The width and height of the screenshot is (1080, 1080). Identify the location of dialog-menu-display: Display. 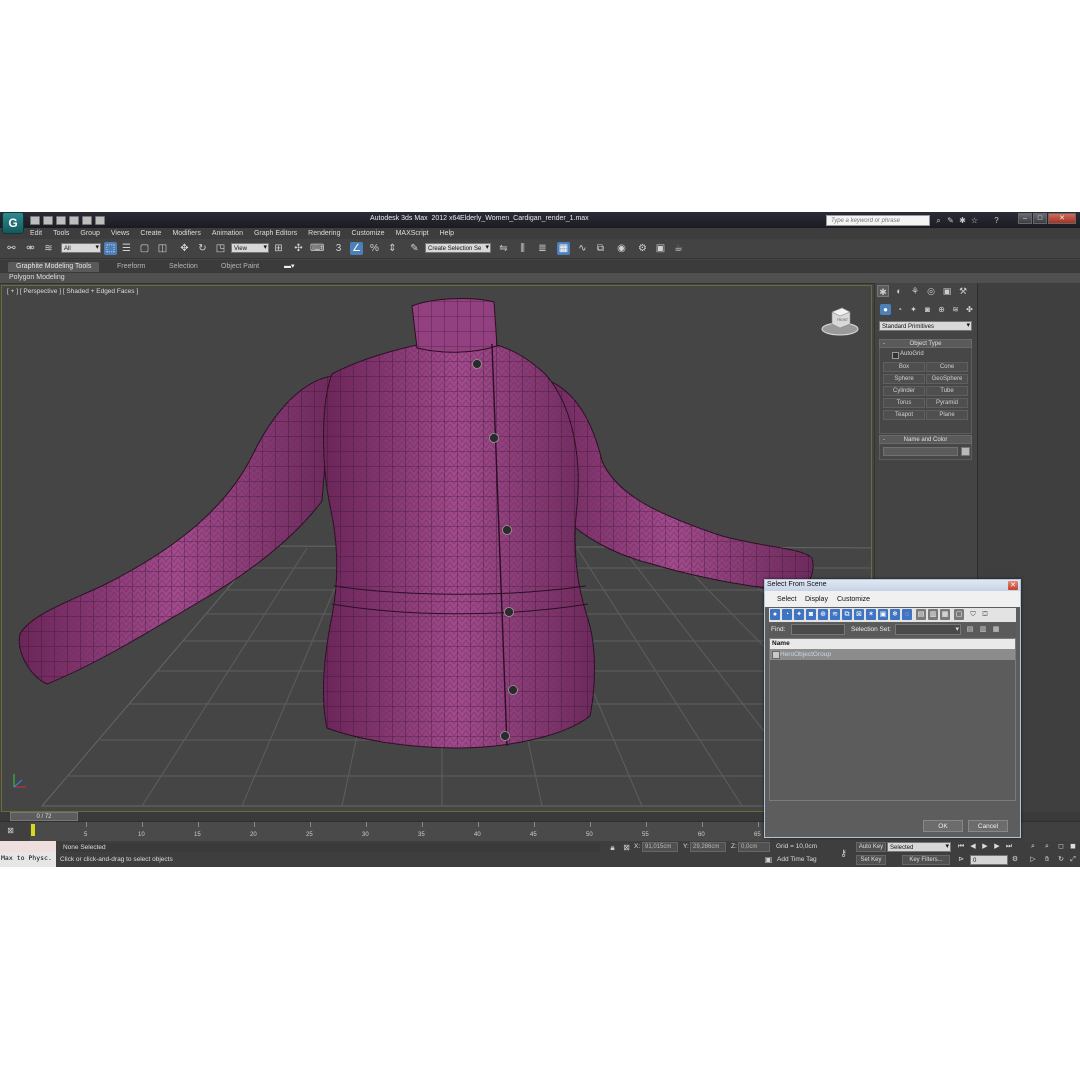
(816, 599).